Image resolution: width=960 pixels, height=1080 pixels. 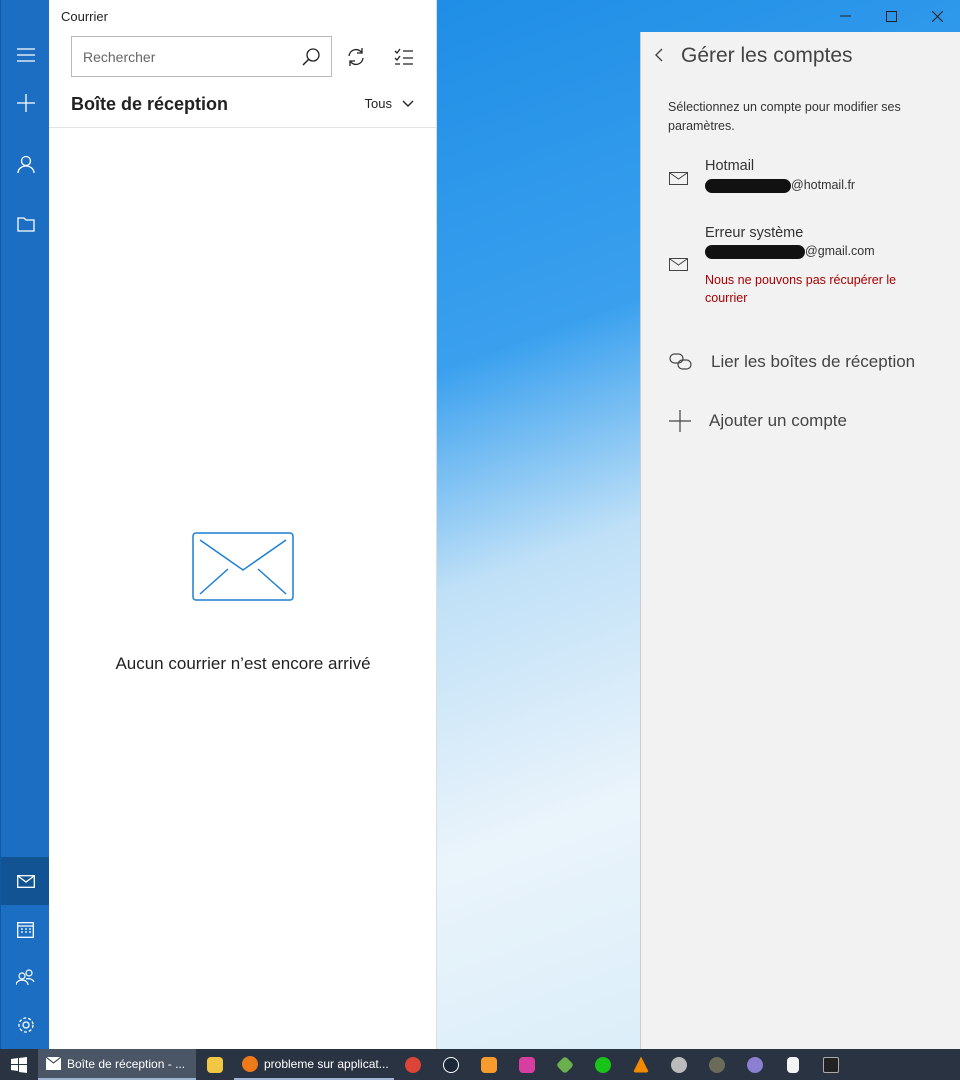 I want to click on taskbar-file-explorer, so click(x=215, y=1064).